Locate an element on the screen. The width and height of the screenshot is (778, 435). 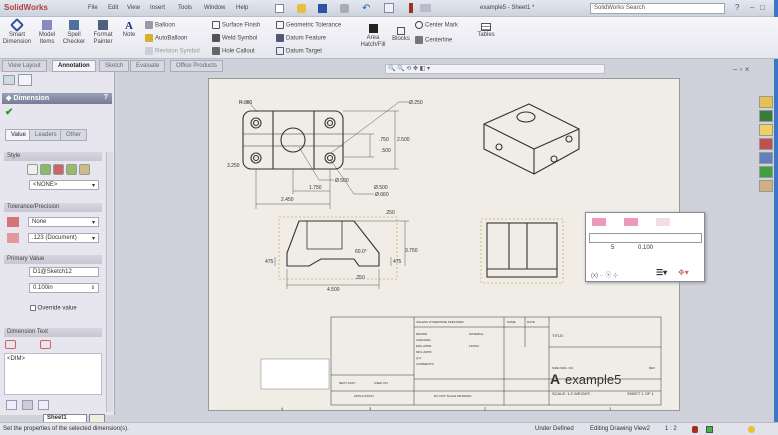
property-manager-tab is located at coordinates (25, 80).